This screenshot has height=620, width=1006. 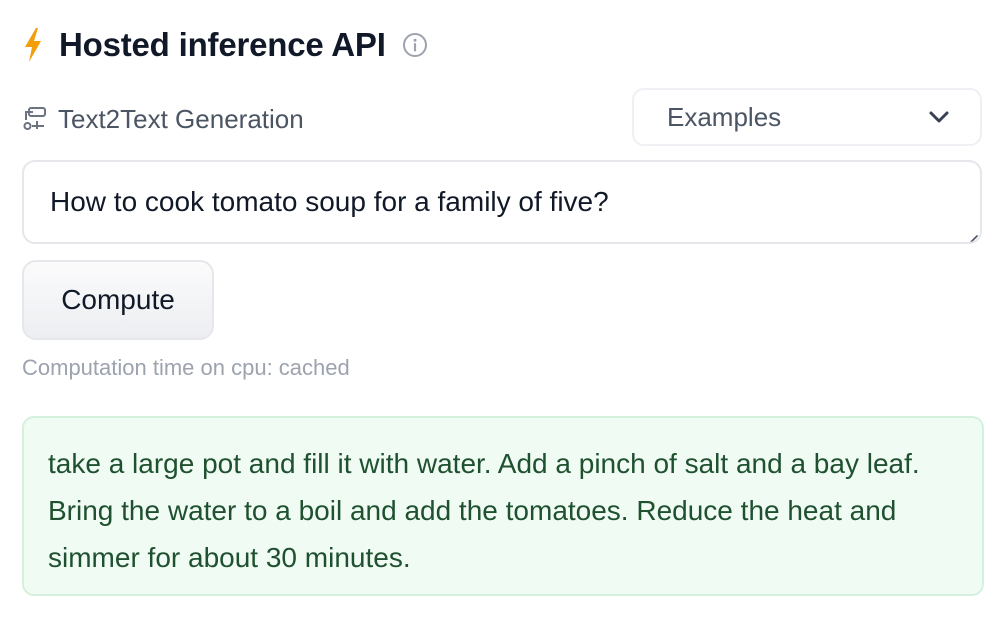 I want to click on compute-button: Compute, so click(x=118, y=300).